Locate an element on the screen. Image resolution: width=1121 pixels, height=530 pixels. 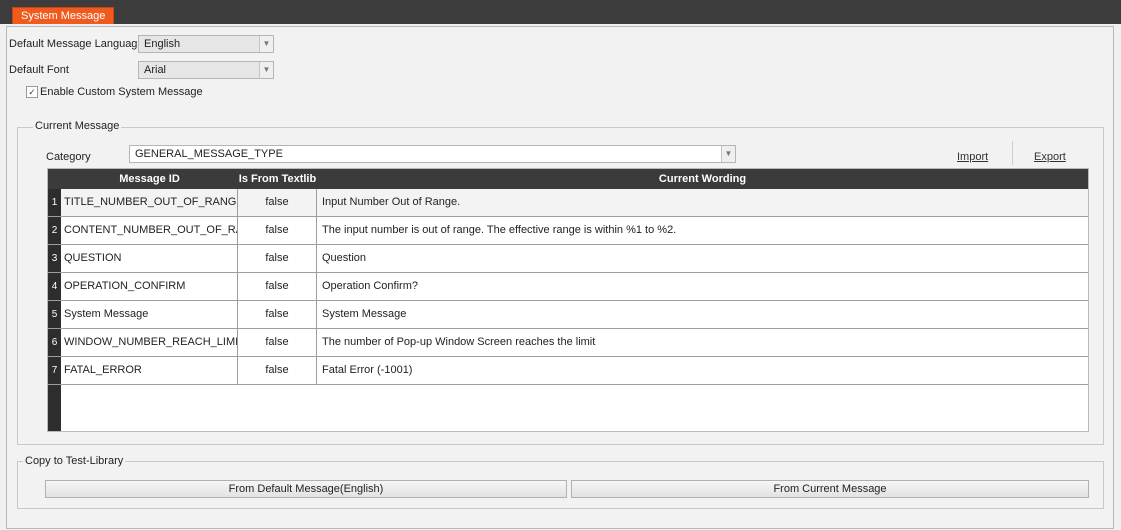
table-row: 3 QUESTION false Question is located at coordinates (568, 259).